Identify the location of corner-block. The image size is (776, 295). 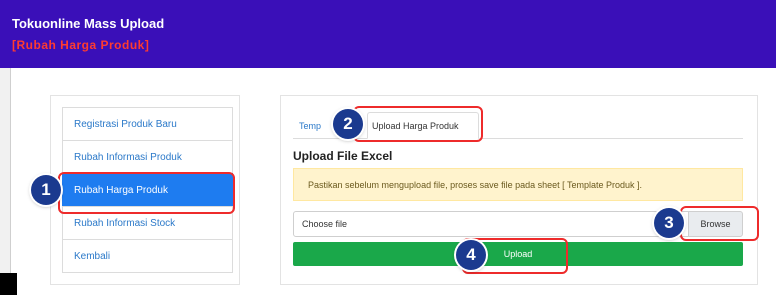
(8, 284).